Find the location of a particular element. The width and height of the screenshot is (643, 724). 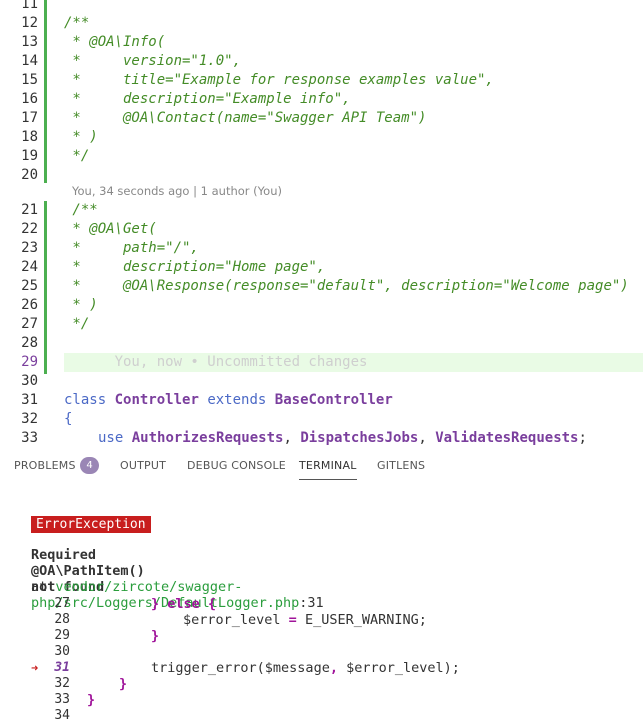

line-number: 32 is located at coordinates (29, 419).